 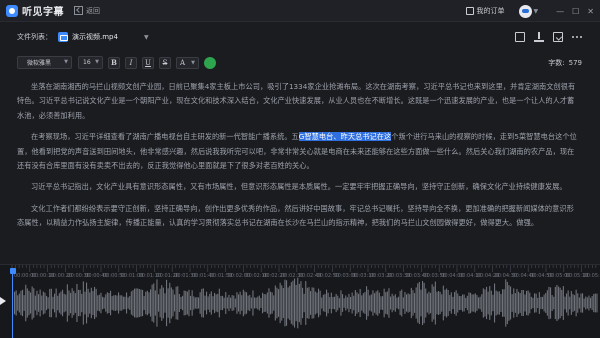 What do you see at coordinates (300, 11) in the screenshot?
I see `title-bar: 听见字幕 返回 我的订单 ▼ — ☐ ✕` at bounding box center [300, 11].